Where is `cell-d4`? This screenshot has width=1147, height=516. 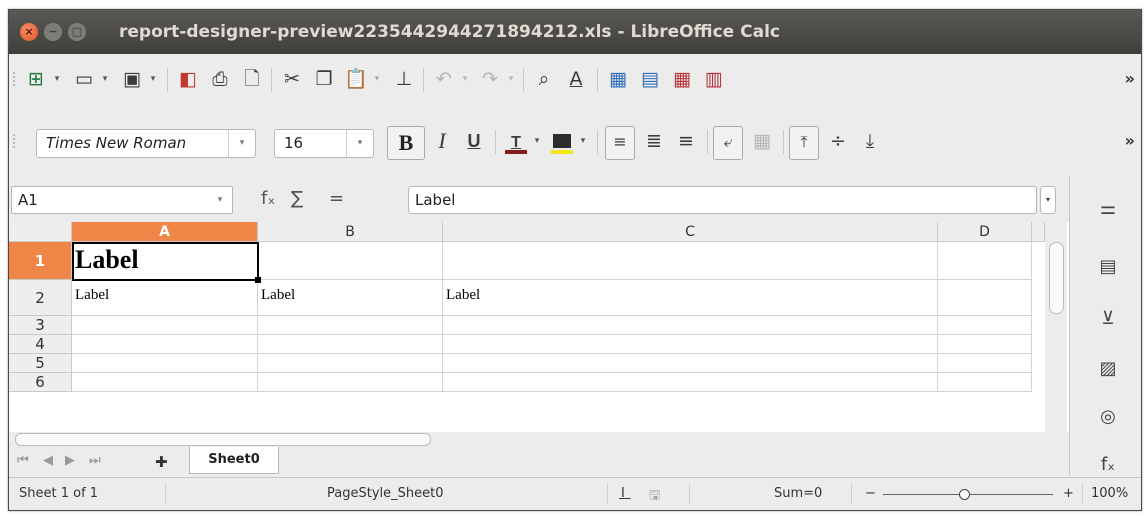
cell-d4 is located at coordinates (985, 344).